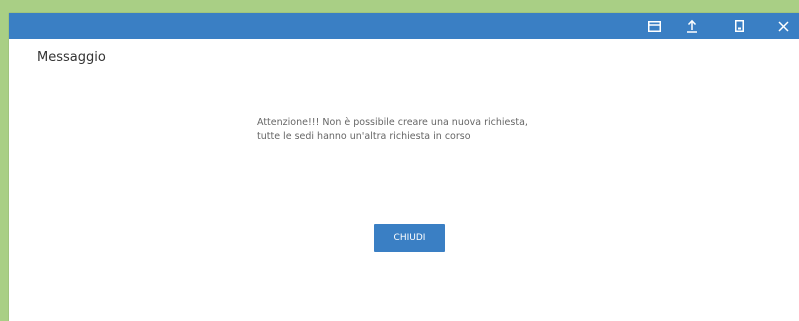  I want to click on dialog-titlebar, so click(404, 26).